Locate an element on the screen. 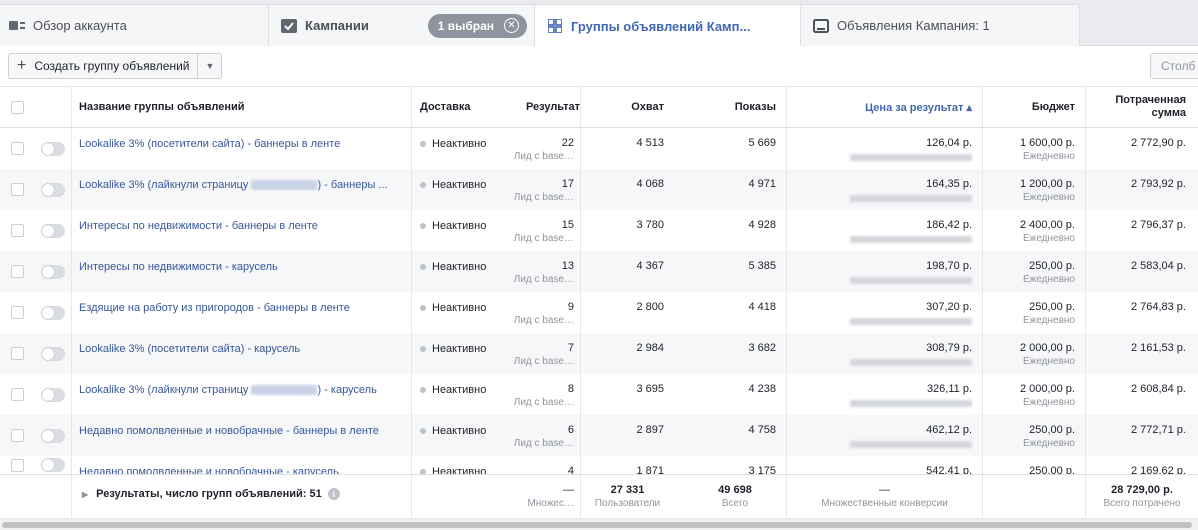  tab-label: Объявления Кампания: 1 is located at coordinates (913, 25).